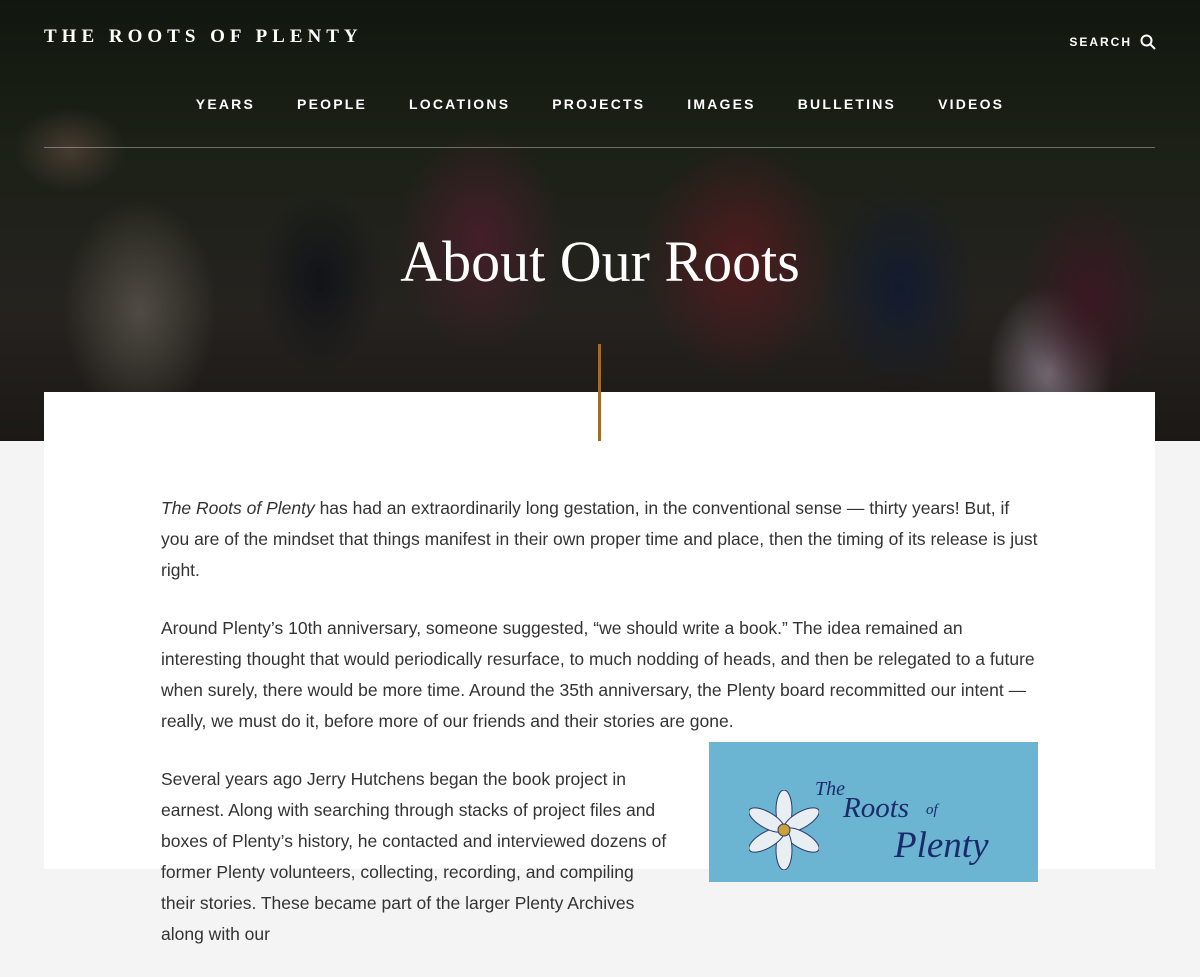 Image resolution: width=1200 pixels, height=977 pixels. I want to click on search-button: SEARCH, so click(1112, 42).